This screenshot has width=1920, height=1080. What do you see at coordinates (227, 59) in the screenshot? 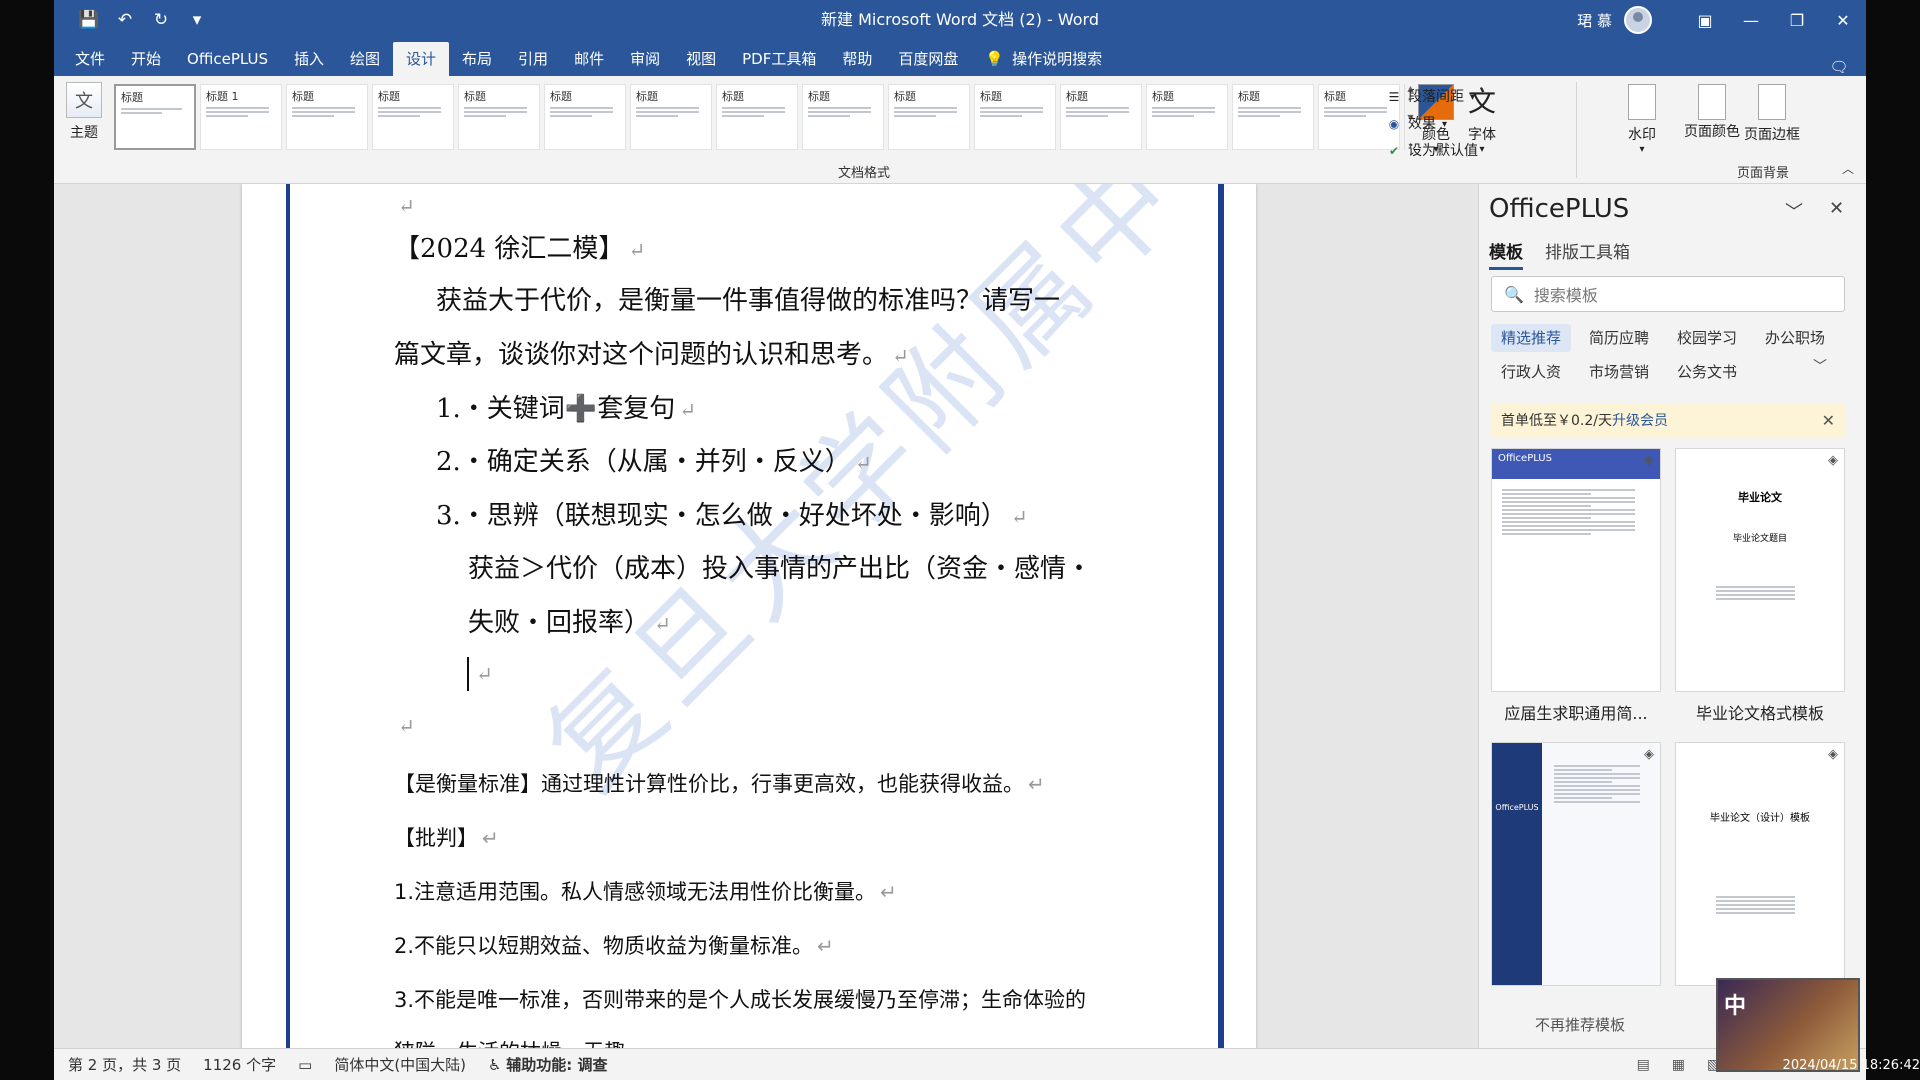
I see `tab-officeplus: OfficePLUS` at bounding box center [227, 59].